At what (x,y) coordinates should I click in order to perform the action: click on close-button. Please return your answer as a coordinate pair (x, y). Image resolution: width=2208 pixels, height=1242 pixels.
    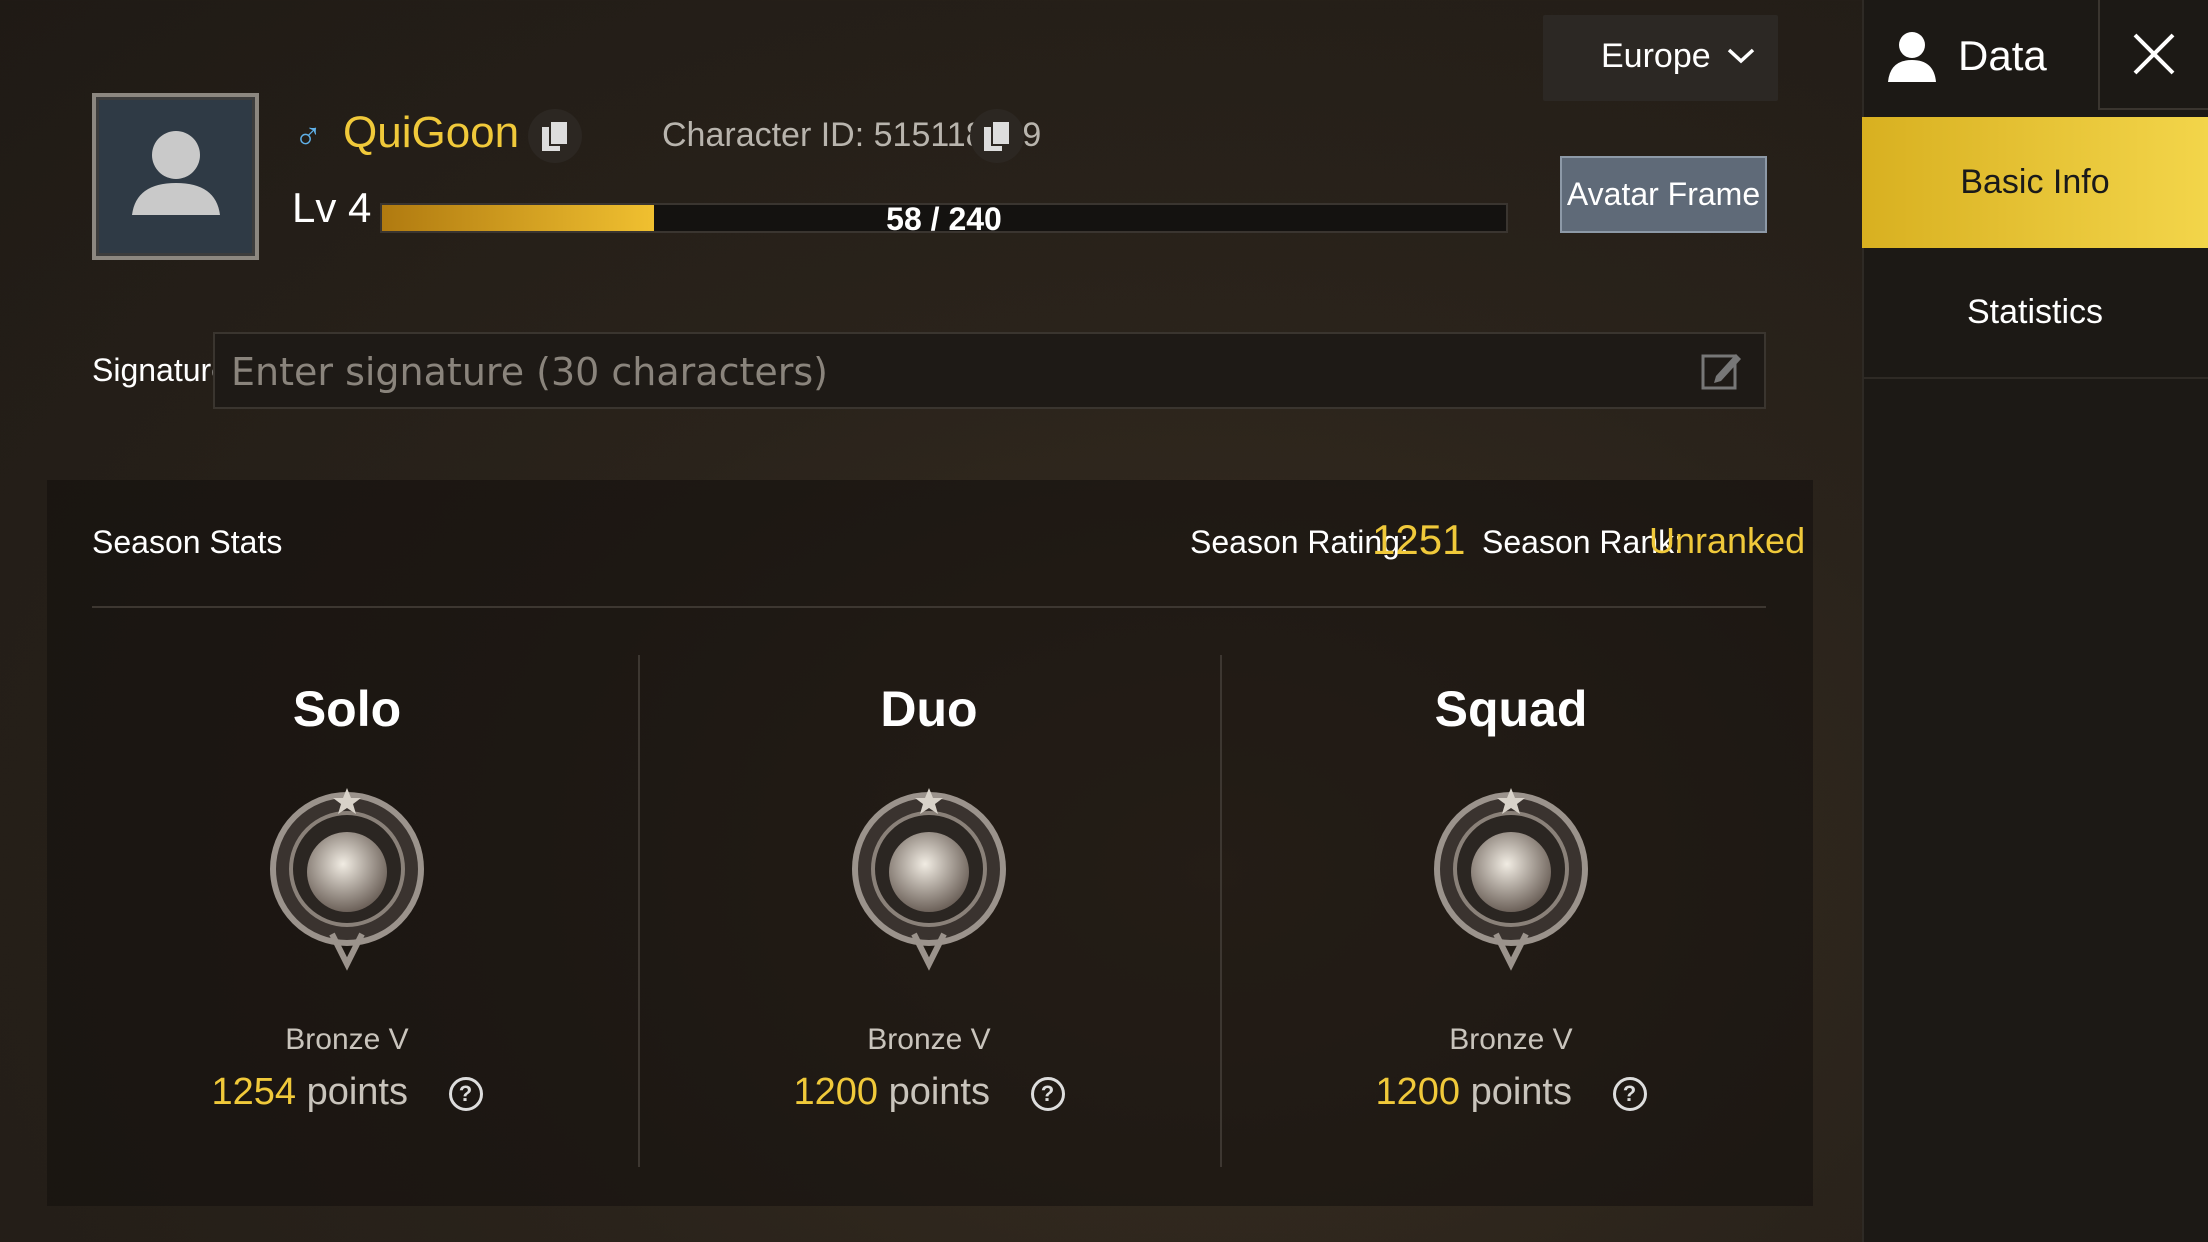
    Looking at the image, I should click on (2153, 55).